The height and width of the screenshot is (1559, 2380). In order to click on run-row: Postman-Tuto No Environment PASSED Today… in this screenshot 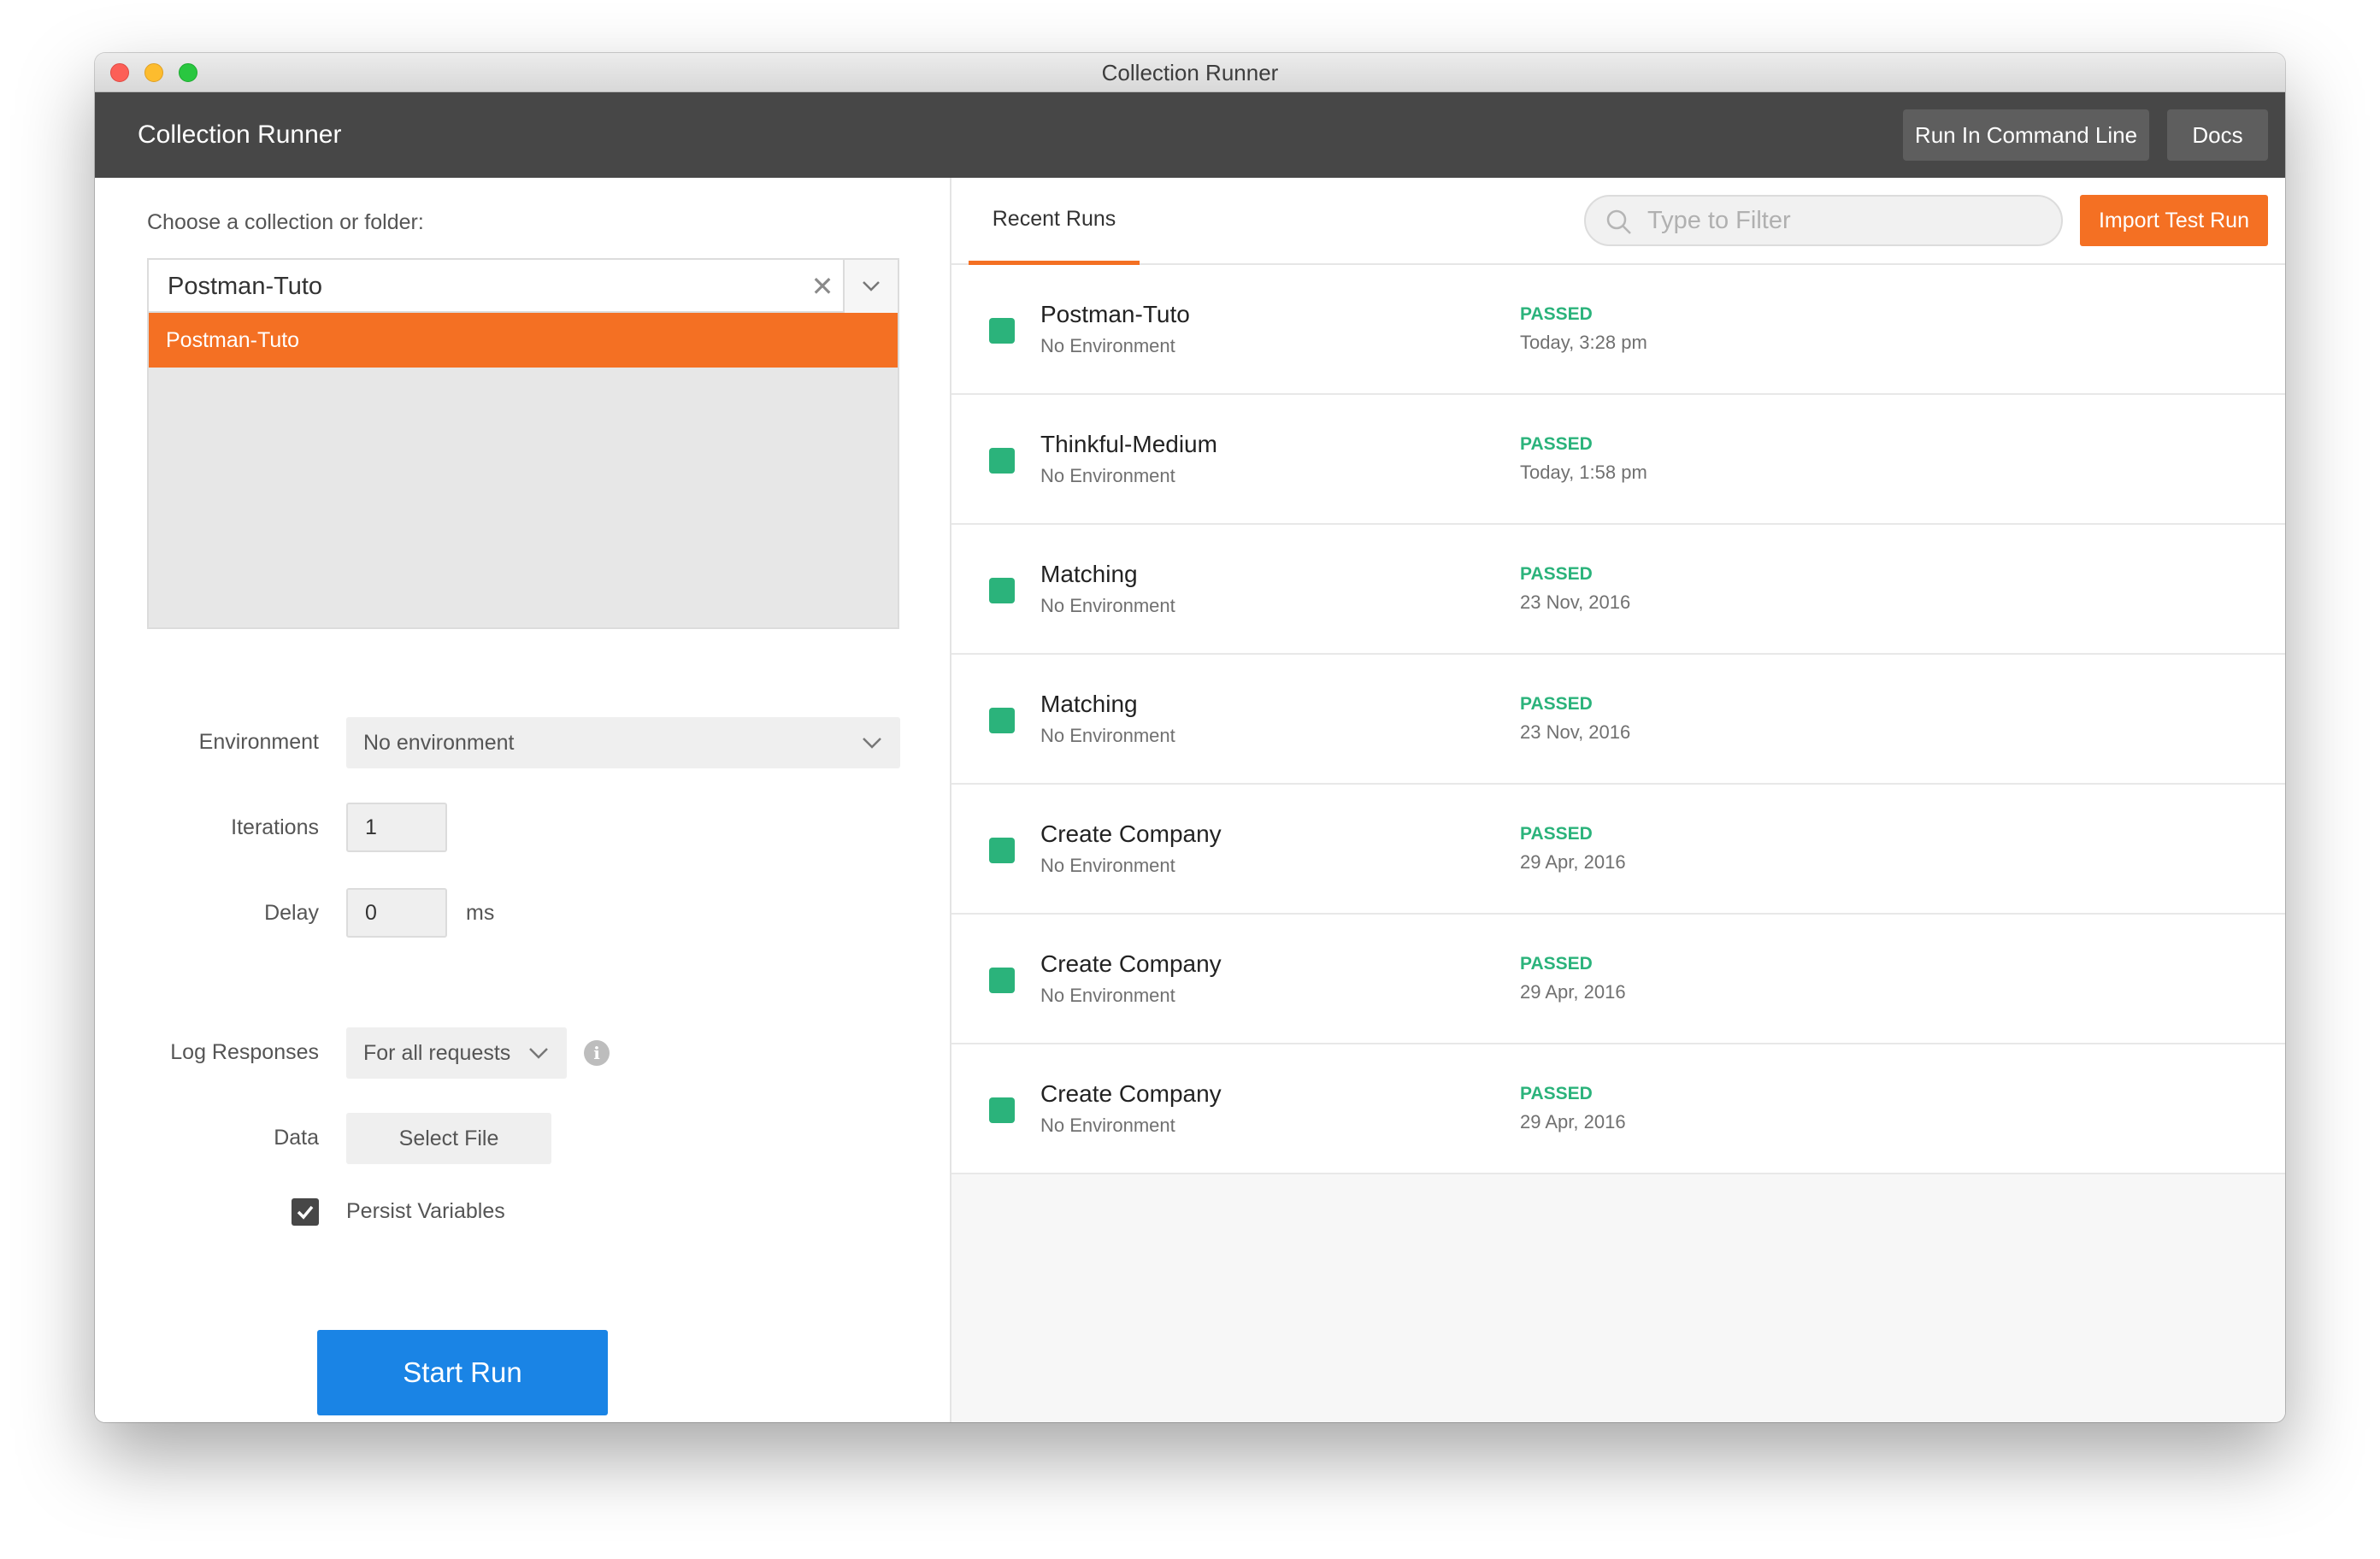, I will do `click(1618, 330)`.